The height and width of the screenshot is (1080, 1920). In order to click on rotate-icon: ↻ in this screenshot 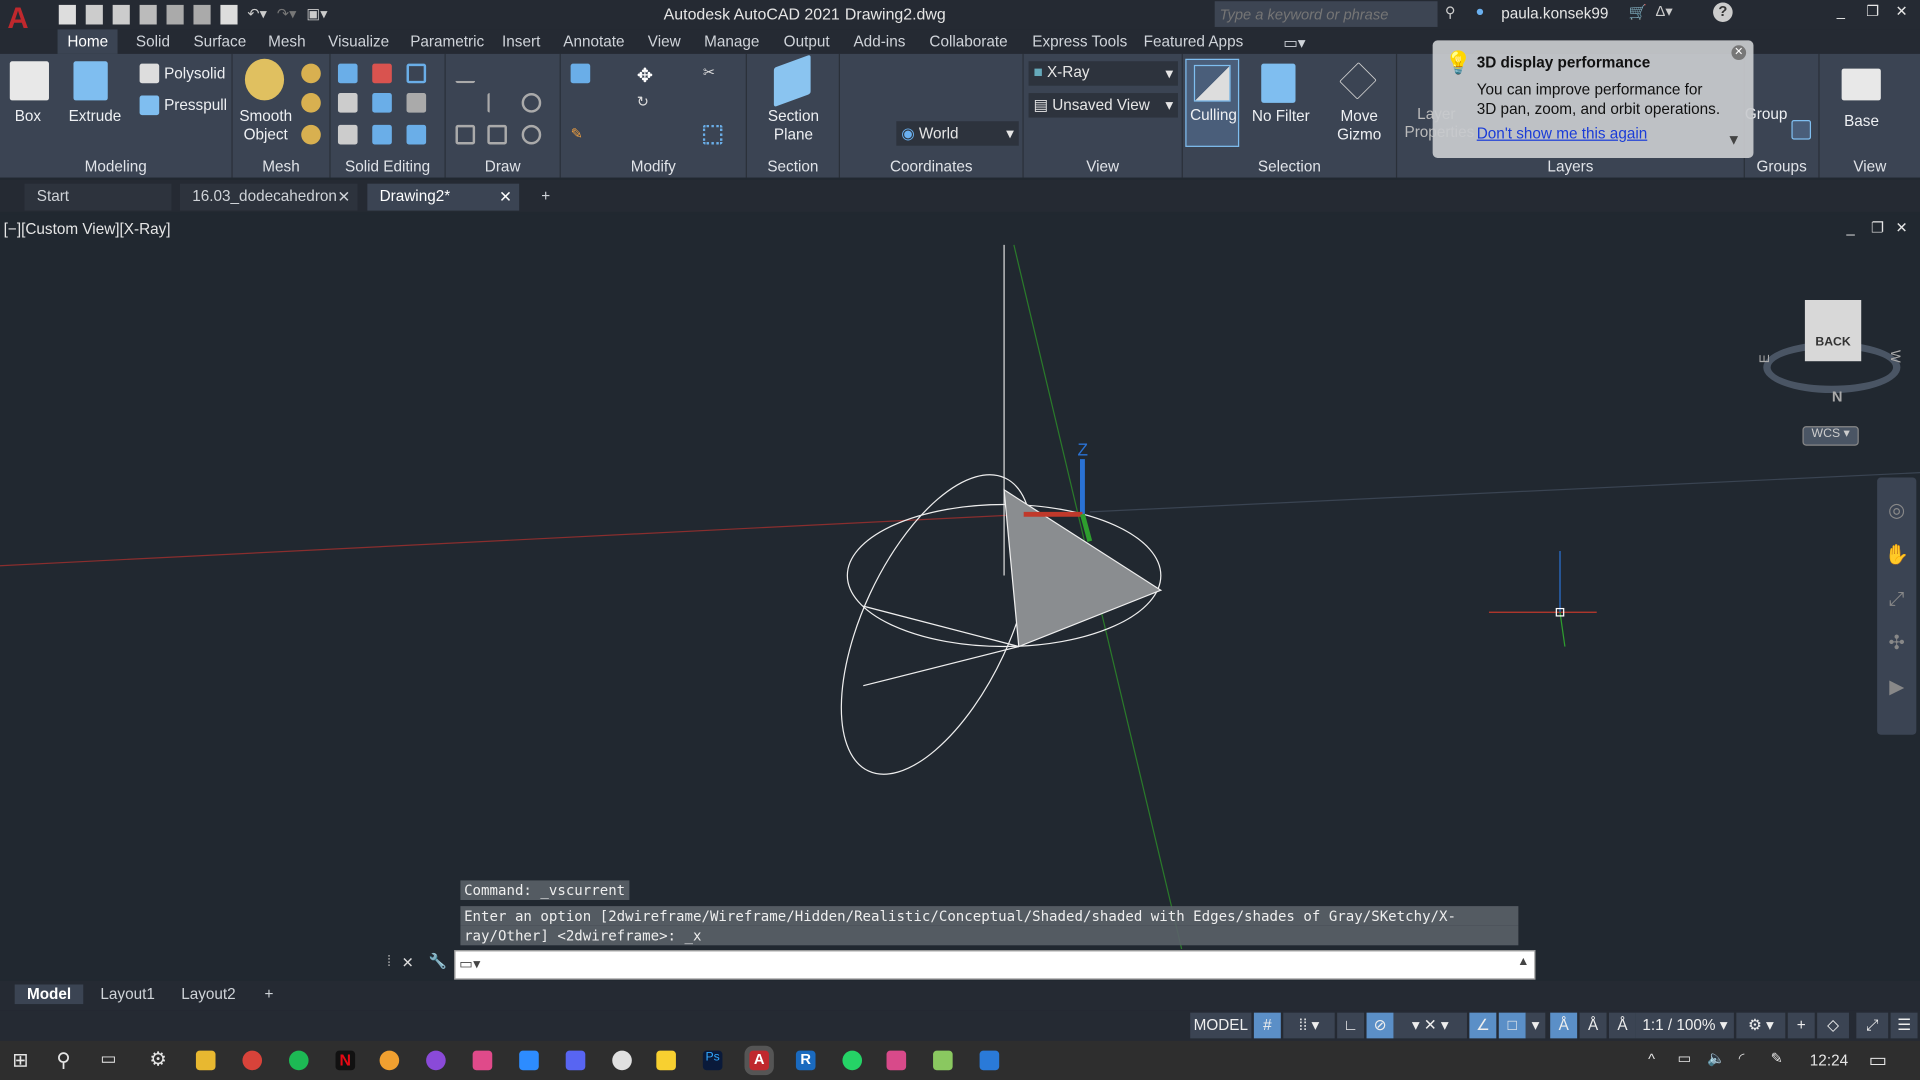, I will do `click(647, 103)`.